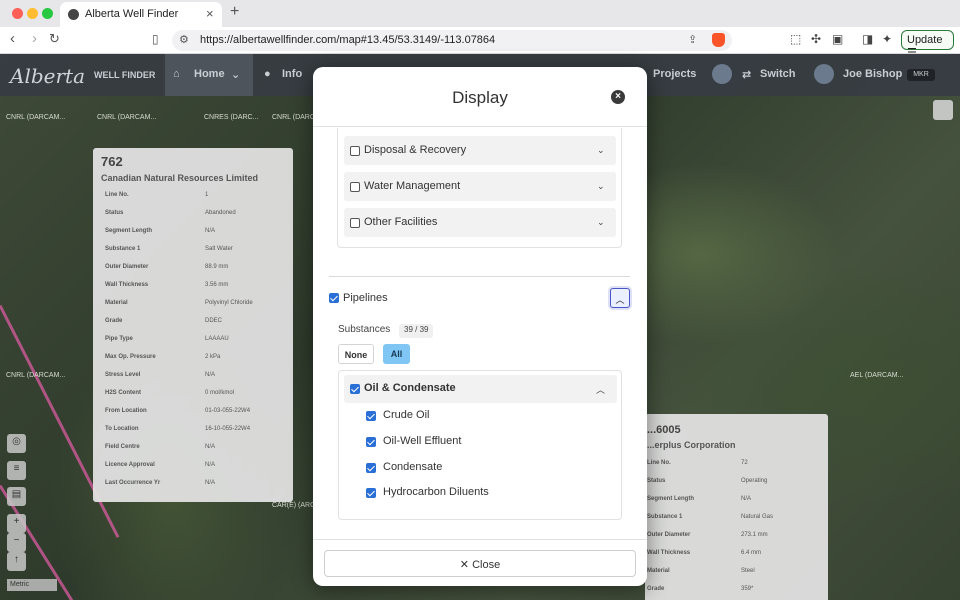 The width and height of the screenshot is (960, 600). Describe the element at coordinates (396, 354) in the screenshot. I see `select-all-button: All` at that location.